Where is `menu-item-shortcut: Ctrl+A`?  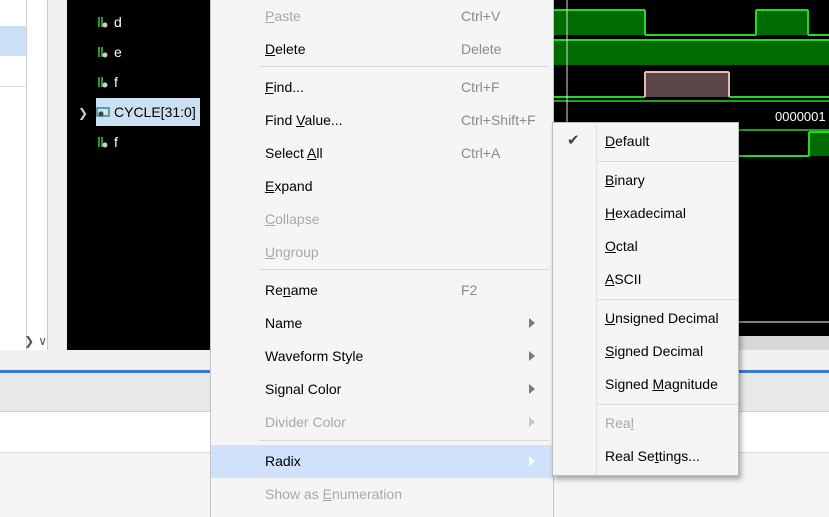 menu-item-shortcut: Ctrl+A is located at coordinates (481, 153).